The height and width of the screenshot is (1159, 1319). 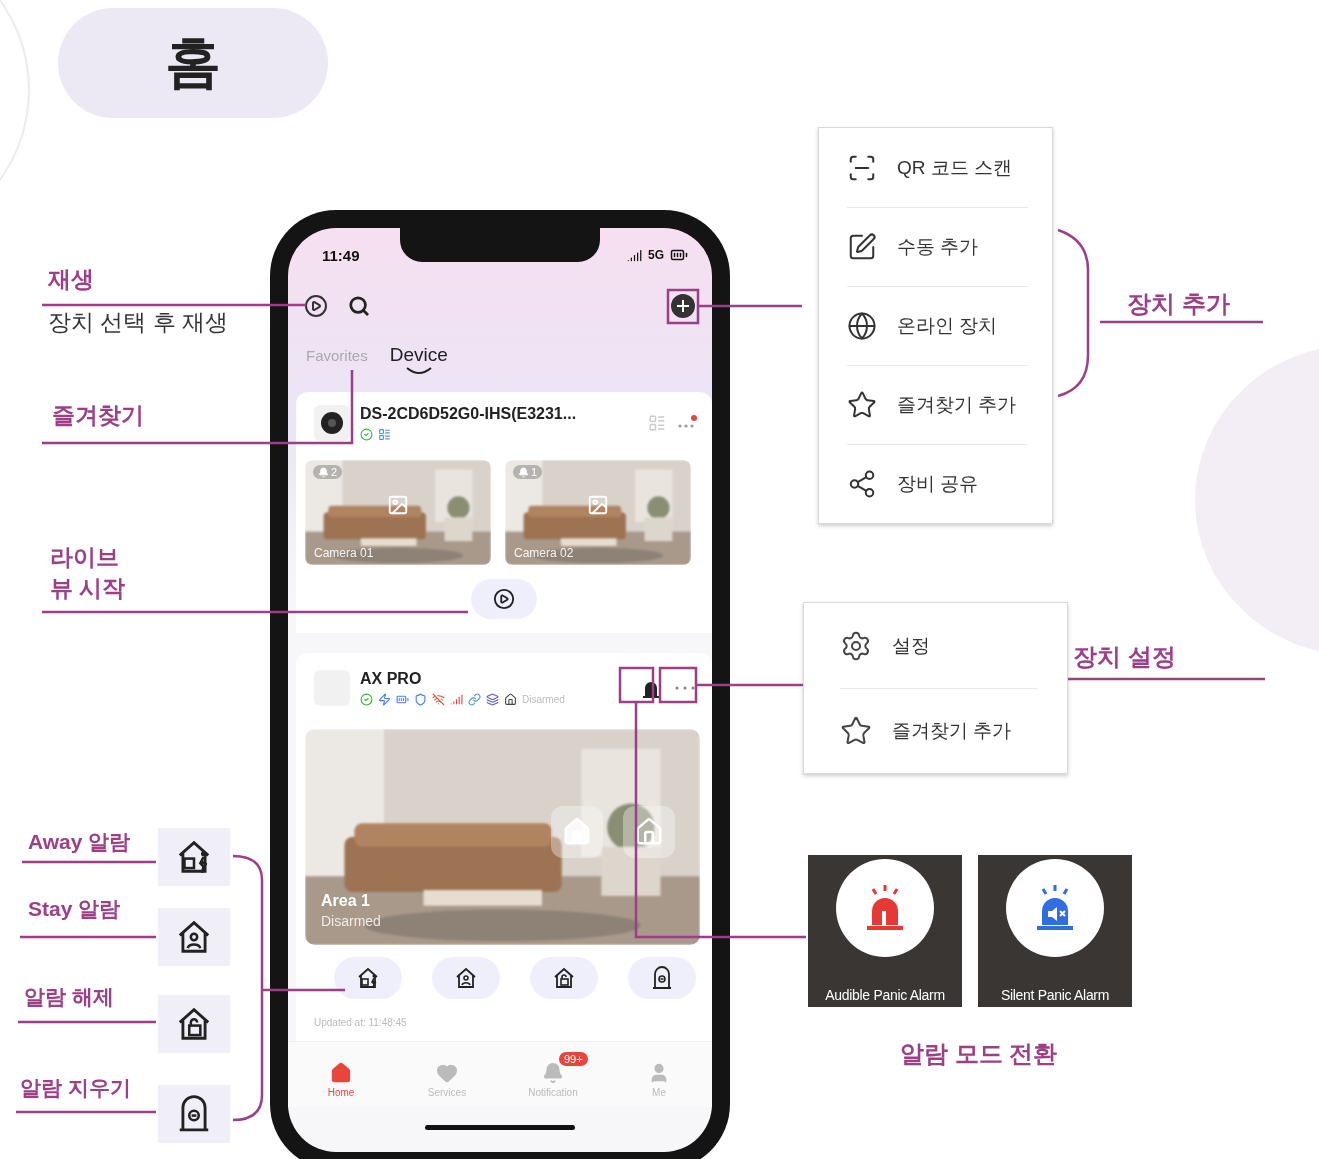 I want to click on add-icon, so click(x=683, y=306).